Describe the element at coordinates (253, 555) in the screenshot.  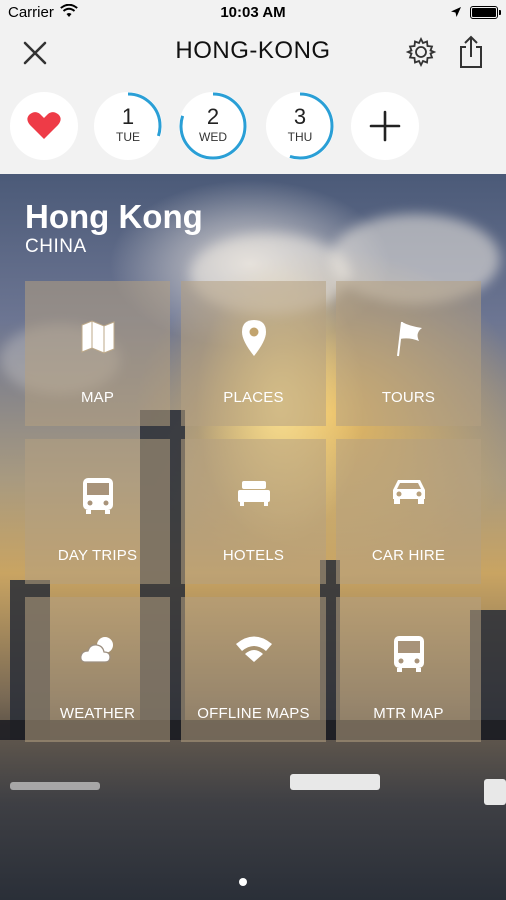
I see `tile-label: HOTELS` at that location.